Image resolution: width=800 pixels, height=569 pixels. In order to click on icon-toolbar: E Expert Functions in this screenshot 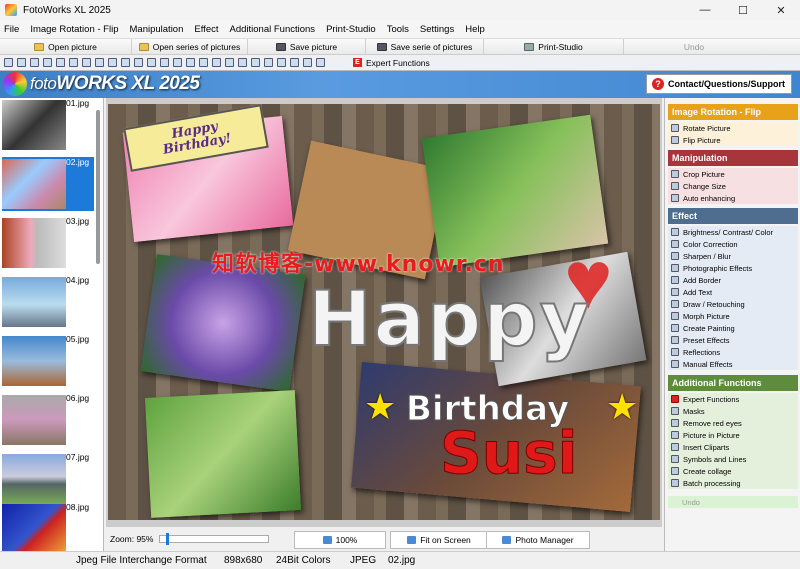, I will do `click(400, 63)`.